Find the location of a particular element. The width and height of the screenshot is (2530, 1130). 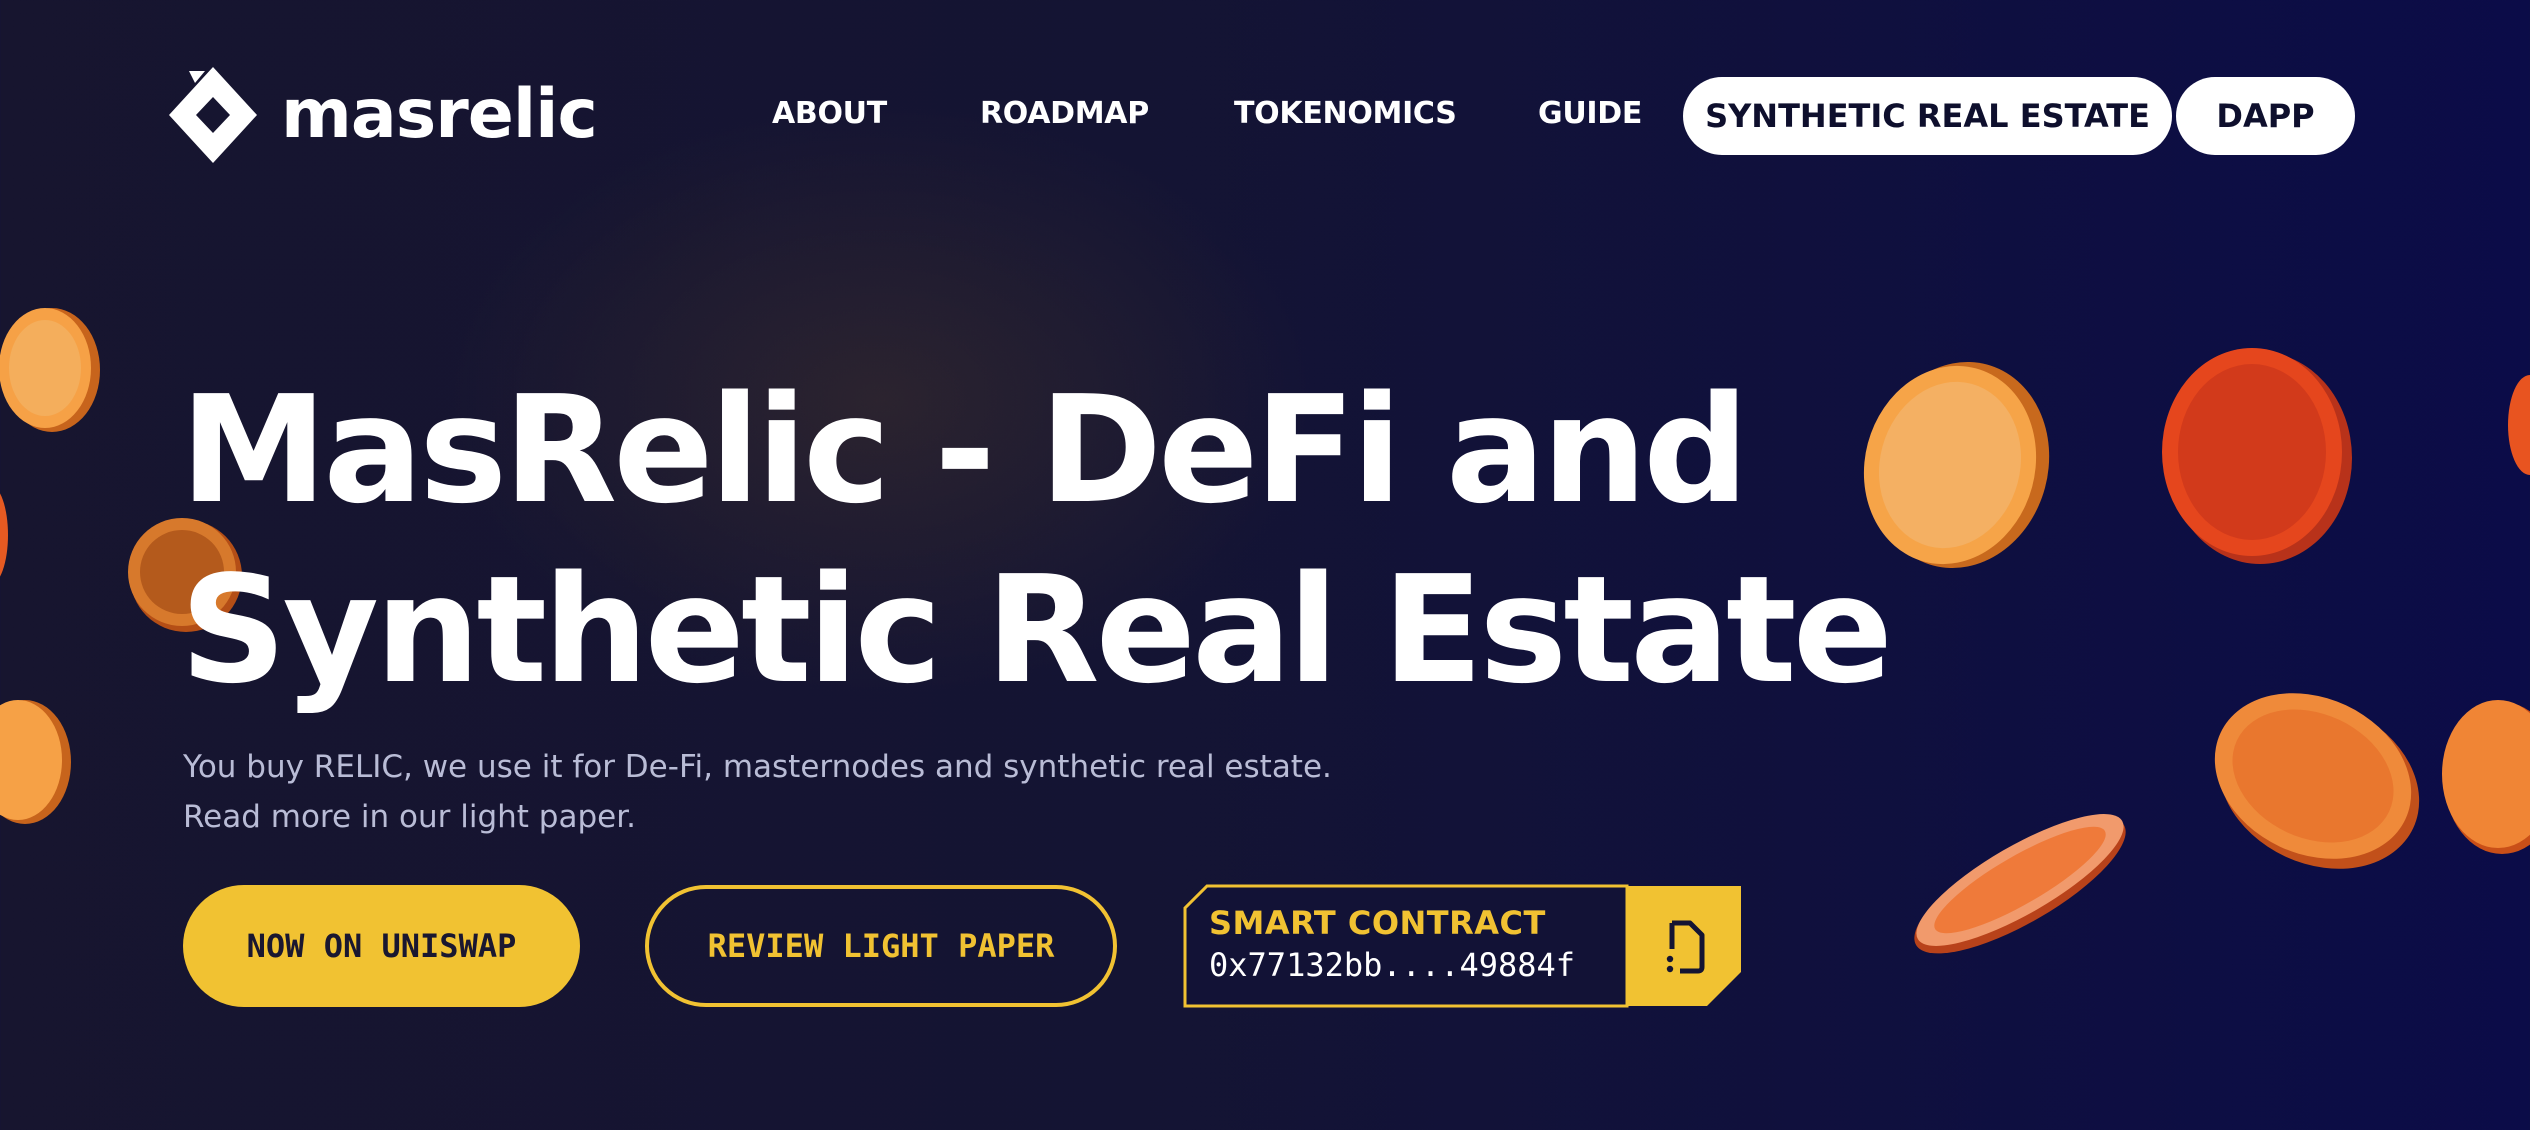

contract-address: 0x77132bb....49884f is located at coordinates (1392, 965).